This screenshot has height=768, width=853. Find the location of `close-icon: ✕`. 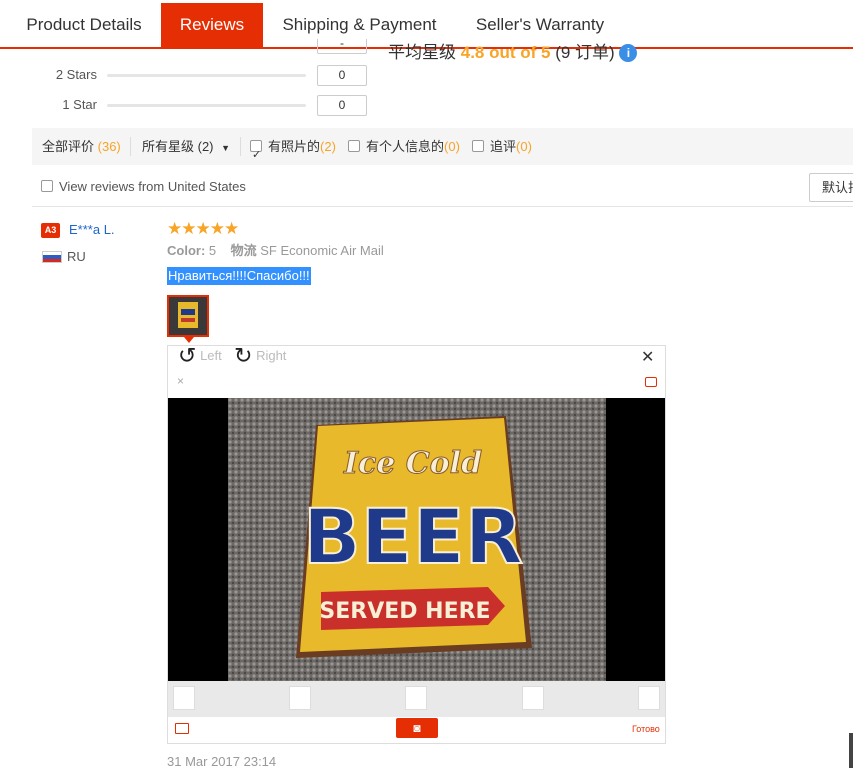

close-icon: ✕ is located at coordinates (647, 358).